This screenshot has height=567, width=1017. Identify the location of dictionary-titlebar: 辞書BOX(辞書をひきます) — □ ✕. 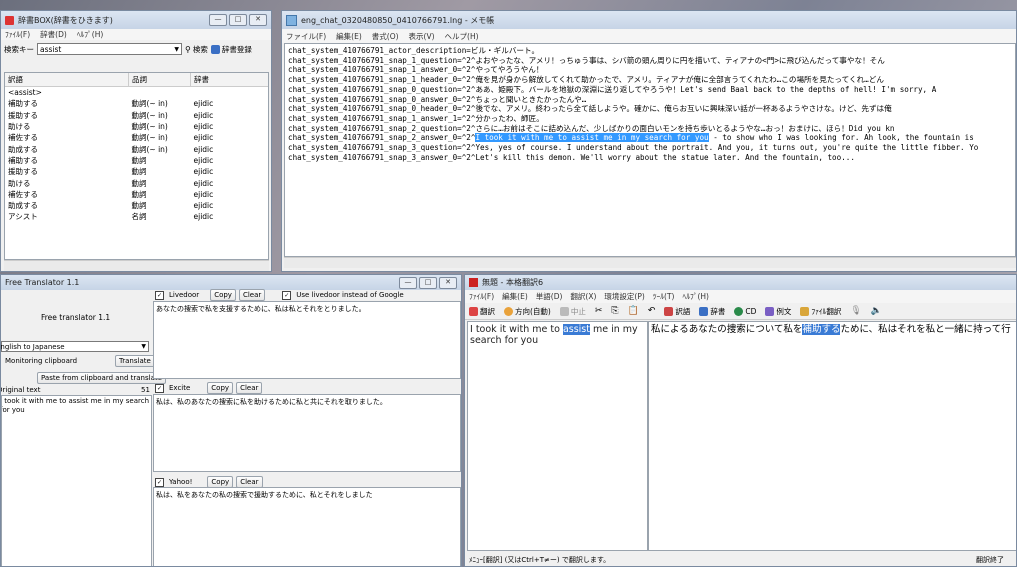
(136, 20).